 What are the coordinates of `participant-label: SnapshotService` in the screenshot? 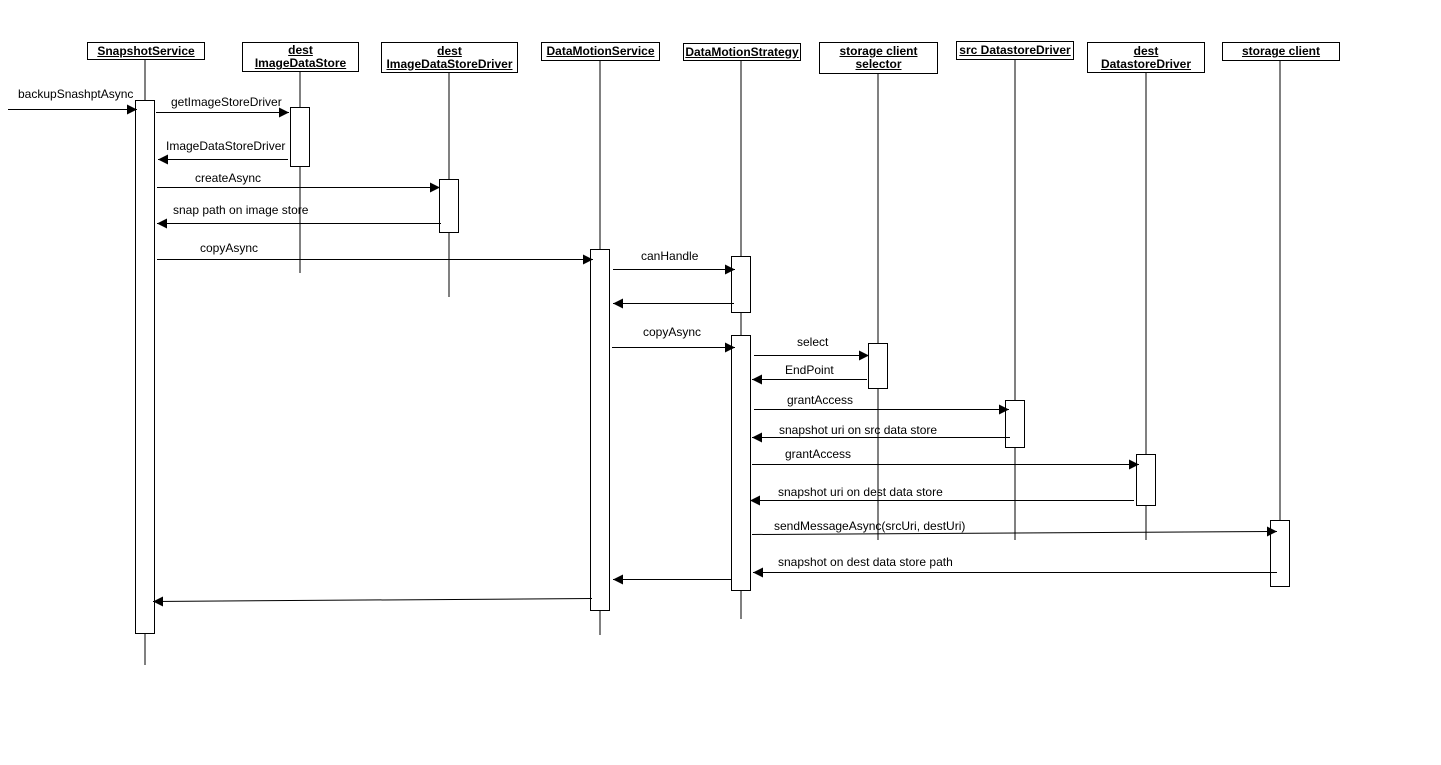 It's located at (146, 50).